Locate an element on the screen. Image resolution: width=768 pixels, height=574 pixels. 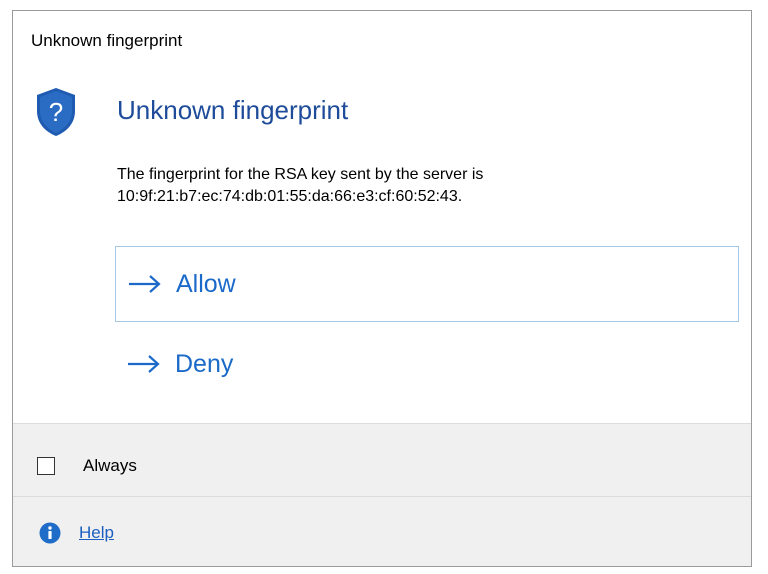
always-label: Always is located at coordinates (110, 466).